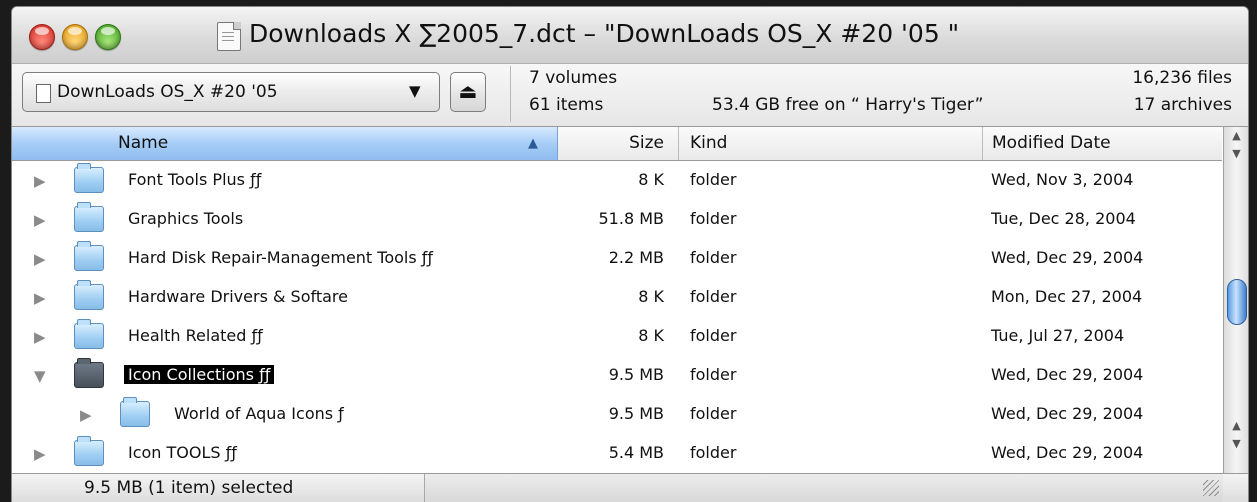 Image resolution: width=1257 pixels, height=502 pixels. What do you see at coordinates (709, 143) in the screenshot?
I see `column-header-kind-label: Kind` at bounding box center [709, 143].